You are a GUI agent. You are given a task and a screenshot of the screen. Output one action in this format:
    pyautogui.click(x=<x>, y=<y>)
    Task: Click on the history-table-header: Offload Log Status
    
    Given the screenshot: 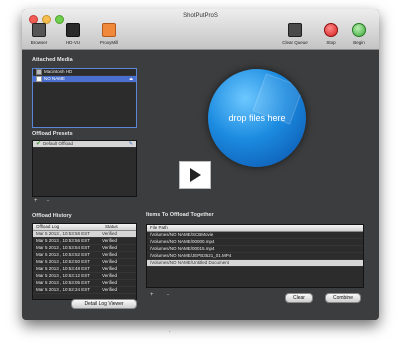 What is the action you would take?
    pyautogui.click(x=84, y=227)
    